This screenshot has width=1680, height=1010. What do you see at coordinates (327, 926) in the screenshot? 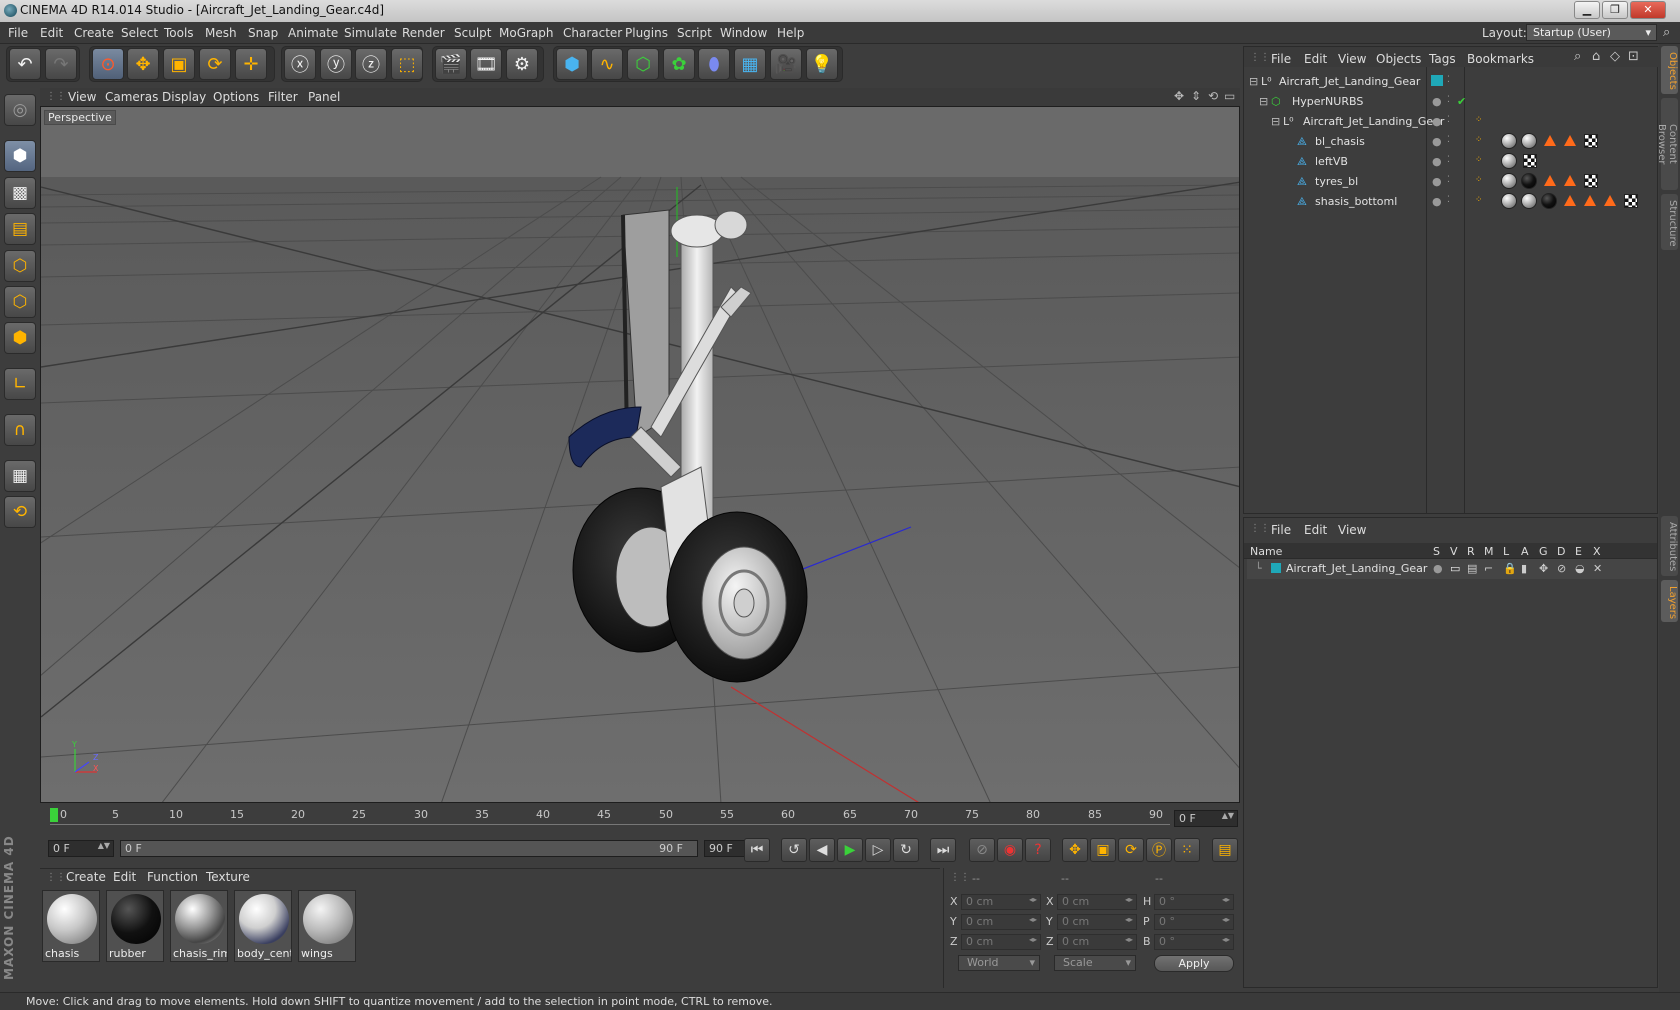
I see `material-swatch-wings: wings` at bounding box center [327, 926].